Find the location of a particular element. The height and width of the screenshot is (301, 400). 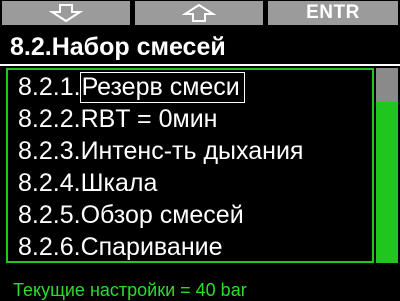

menu-item-number: 8.2.2. is located at coordinates (49, 119).